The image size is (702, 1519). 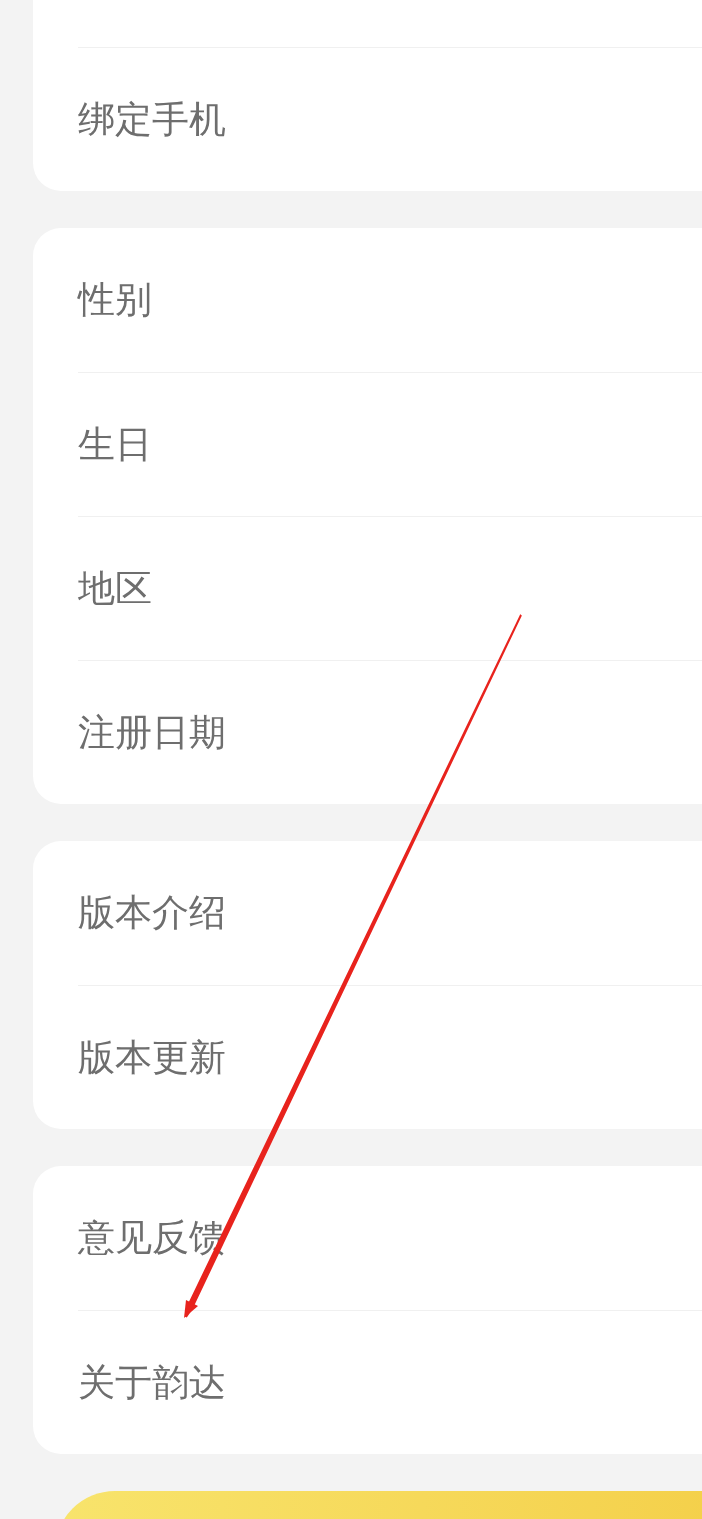 What do you see at coordinates (390, 1382) in the screenshot?
I see `settings-row: 关于韵达` at bounding box center [390, 1382].